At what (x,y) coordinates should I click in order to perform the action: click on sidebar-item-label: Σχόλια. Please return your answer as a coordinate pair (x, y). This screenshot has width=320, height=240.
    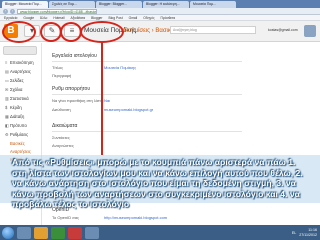
    Looking at the image, I should click on (16, 89).